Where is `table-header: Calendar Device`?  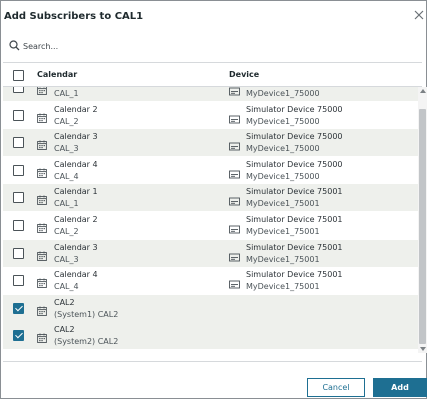
table-header: Calendar Device is located at coordinates (212, 74).